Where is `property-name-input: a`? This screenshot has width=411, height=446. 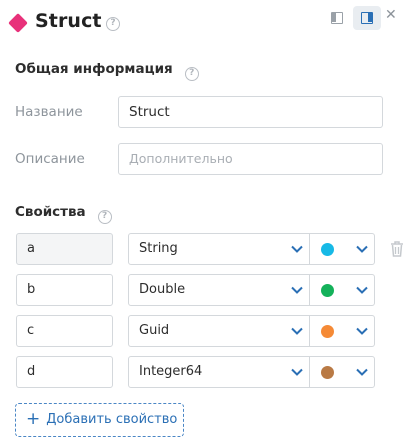 property-name-input: a is located at coordinates (64, 249).